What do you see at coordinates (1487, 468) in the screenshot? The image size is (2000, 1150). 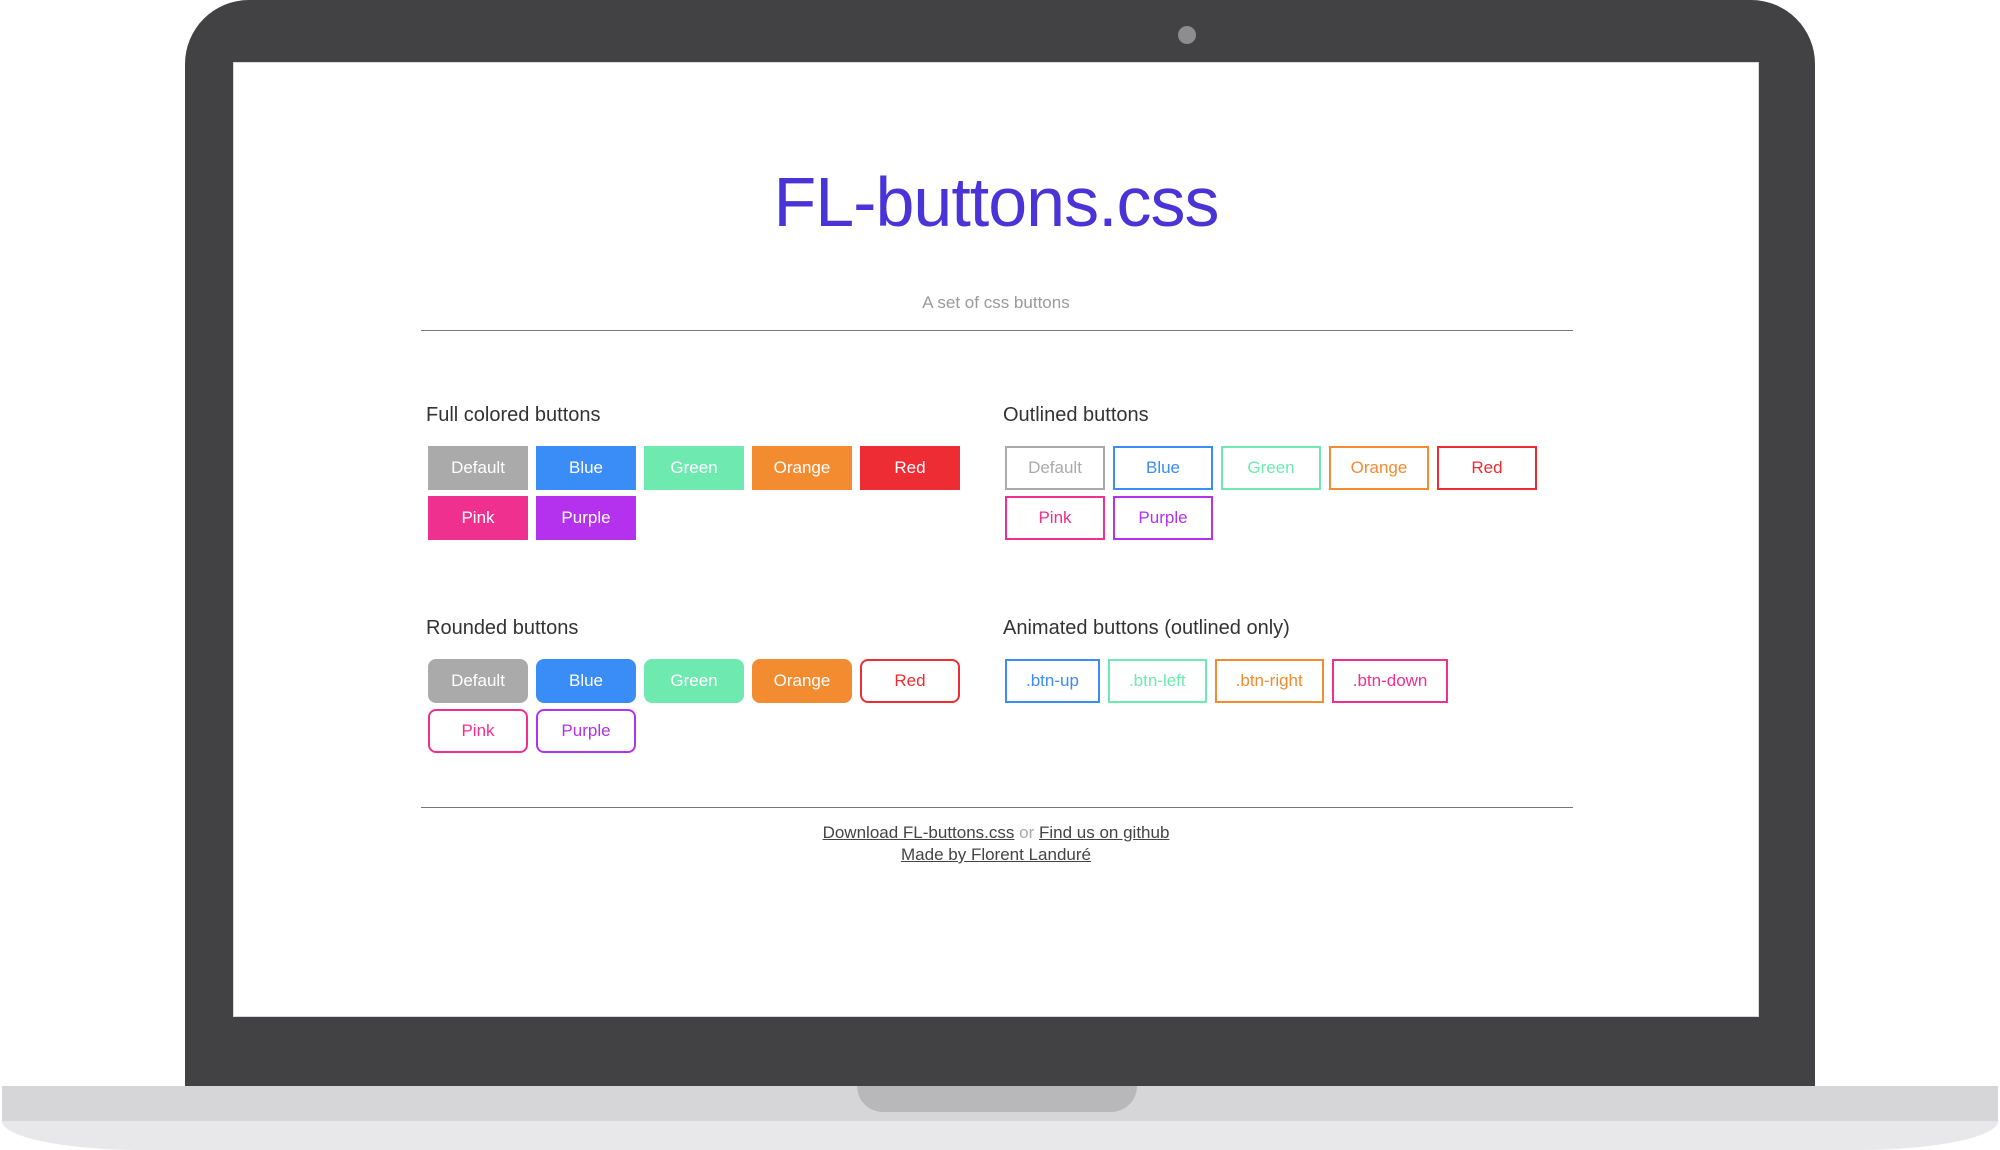 I see `outlined-red-button: Red` at bounding box center [1487, 468].